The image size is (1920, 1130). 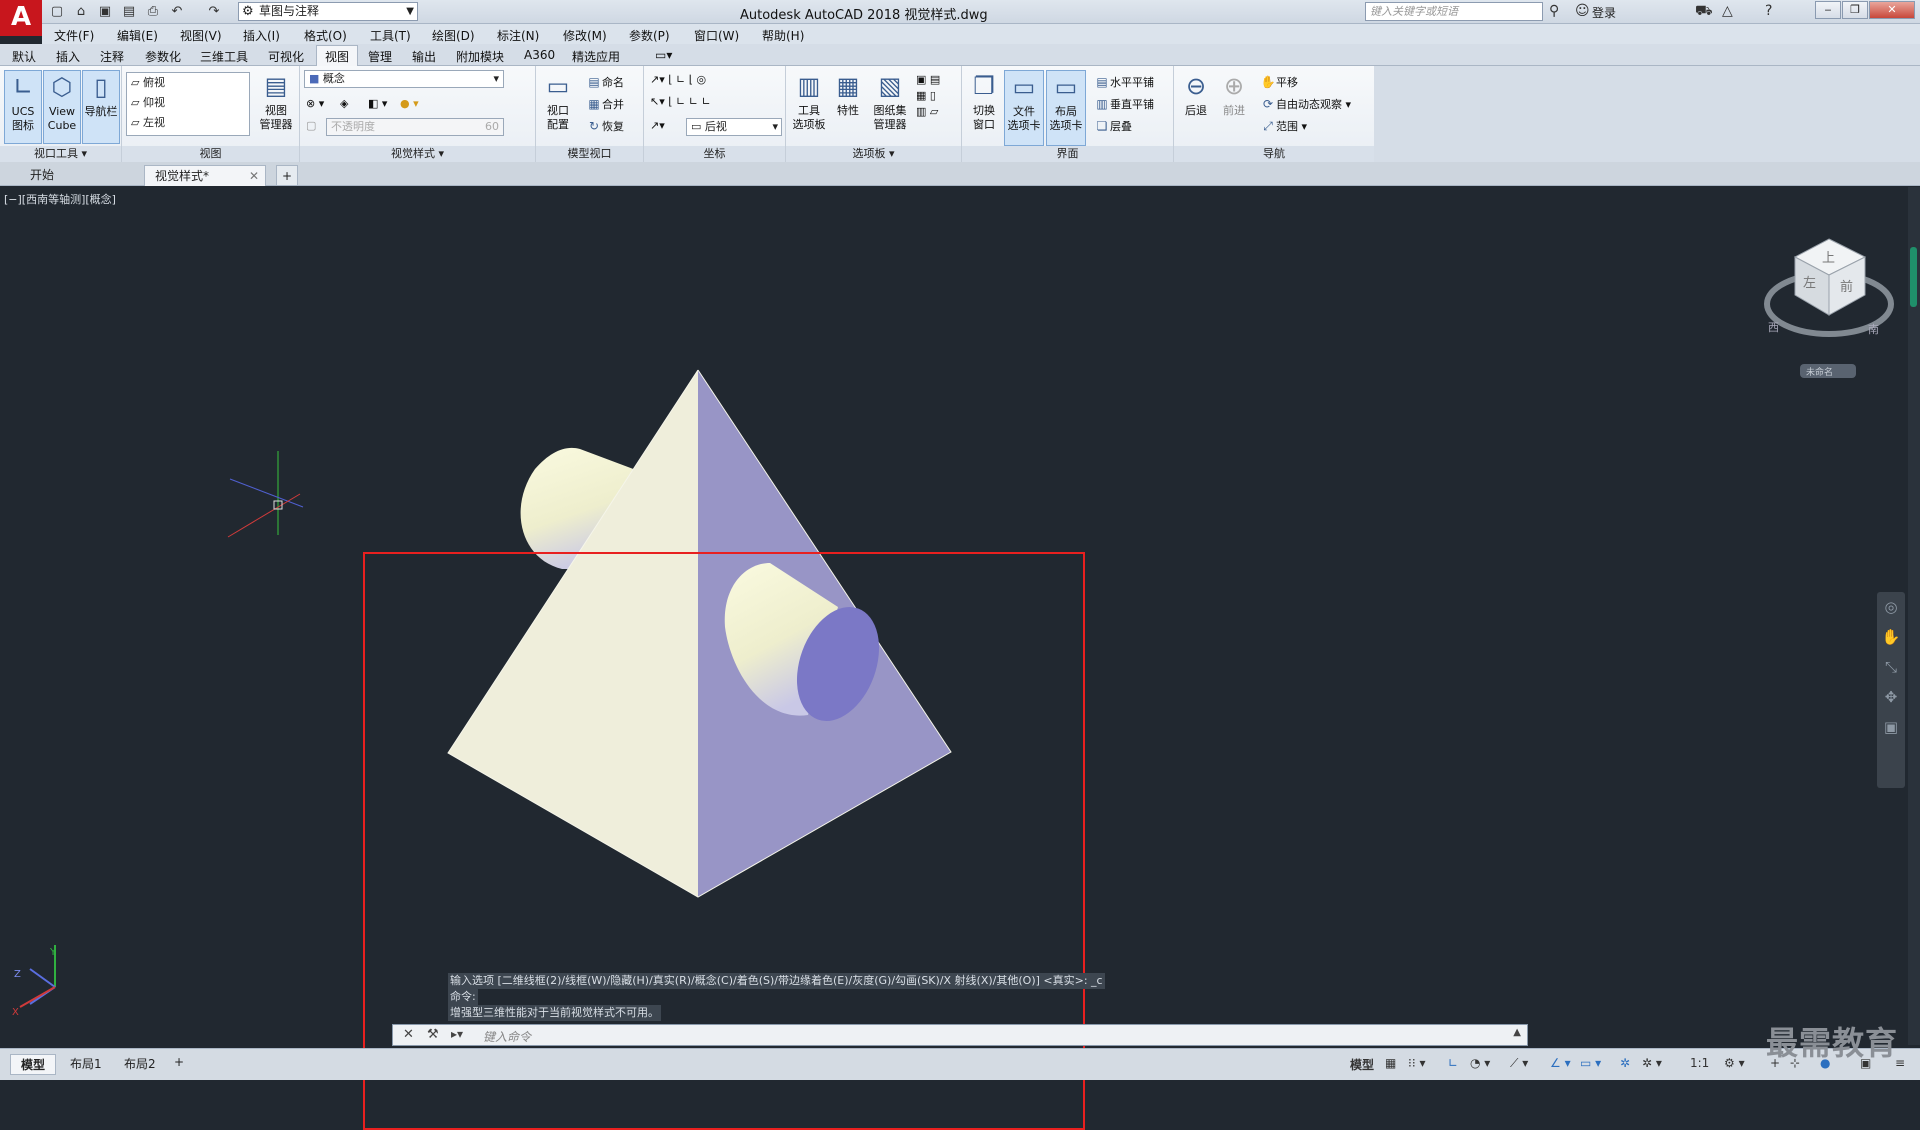 I want to click on redo-icon: ↷, so click(x=214, y=11).